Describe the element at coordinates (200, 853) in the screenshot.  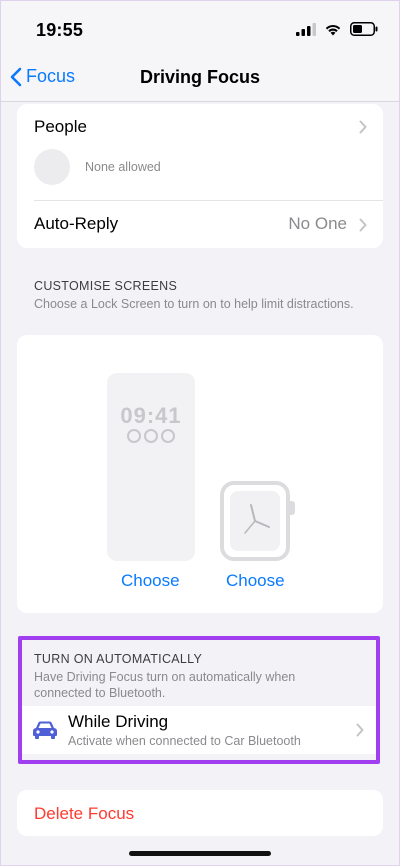
I see `home-indicator` at that location.